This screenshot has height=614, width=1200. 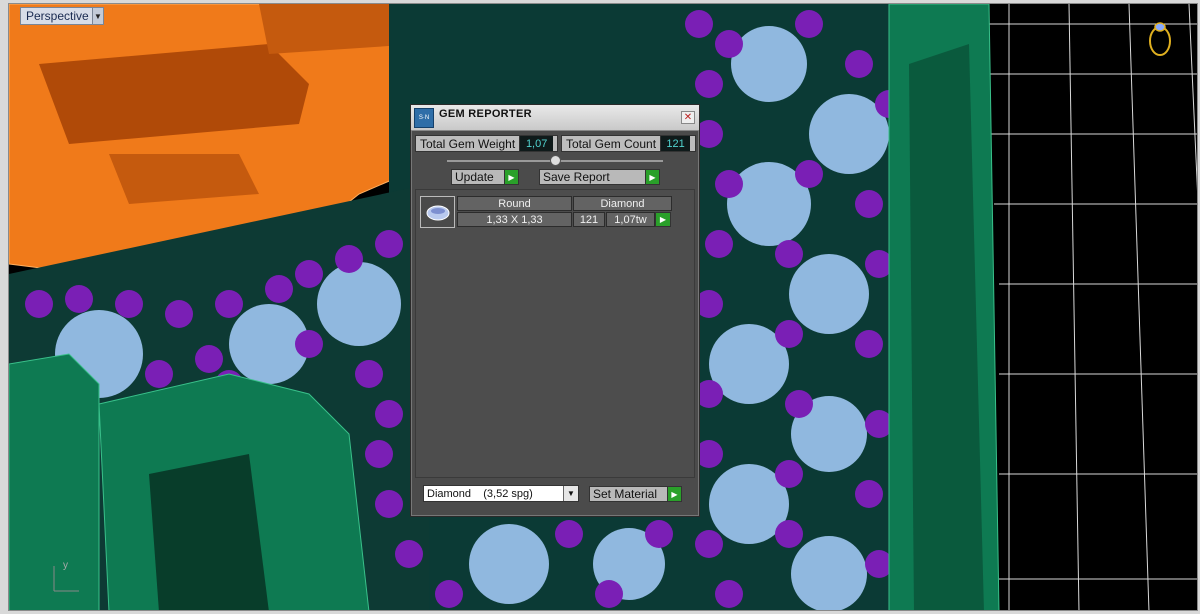 I want to click on gem-reporter-titlebar: S·N GEM REPORTER ✕, so click(x=555, y=118).